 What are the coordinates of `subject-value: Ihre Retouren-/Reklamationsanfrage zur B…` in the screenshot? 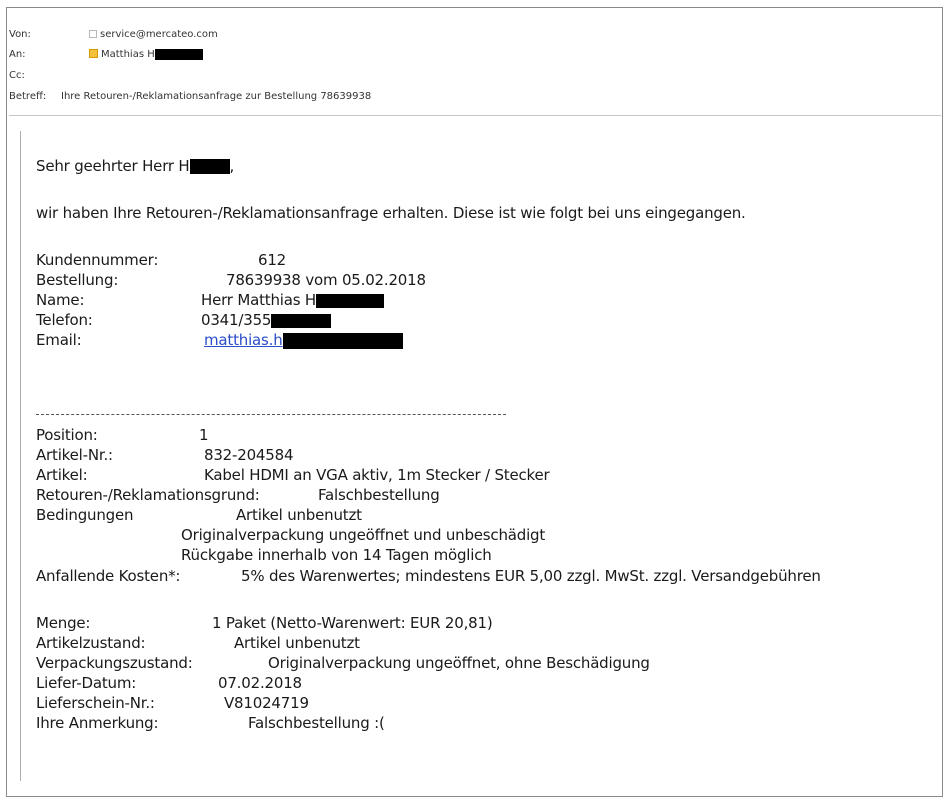 It's located at (216, 96).